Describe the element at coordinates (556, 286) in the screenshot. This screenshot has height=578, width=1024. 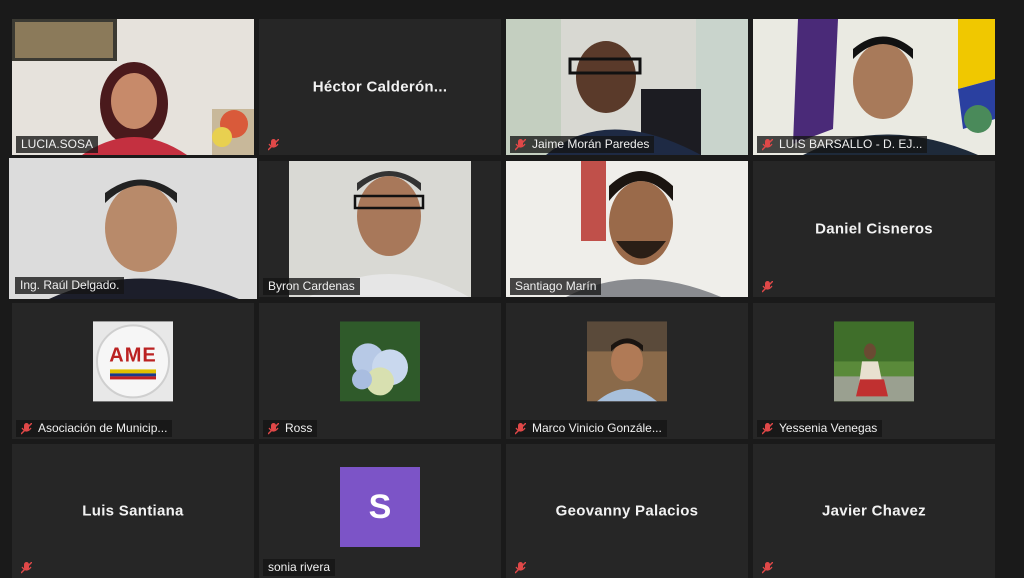
I see `participant-label: Santiago Marín` at that location.